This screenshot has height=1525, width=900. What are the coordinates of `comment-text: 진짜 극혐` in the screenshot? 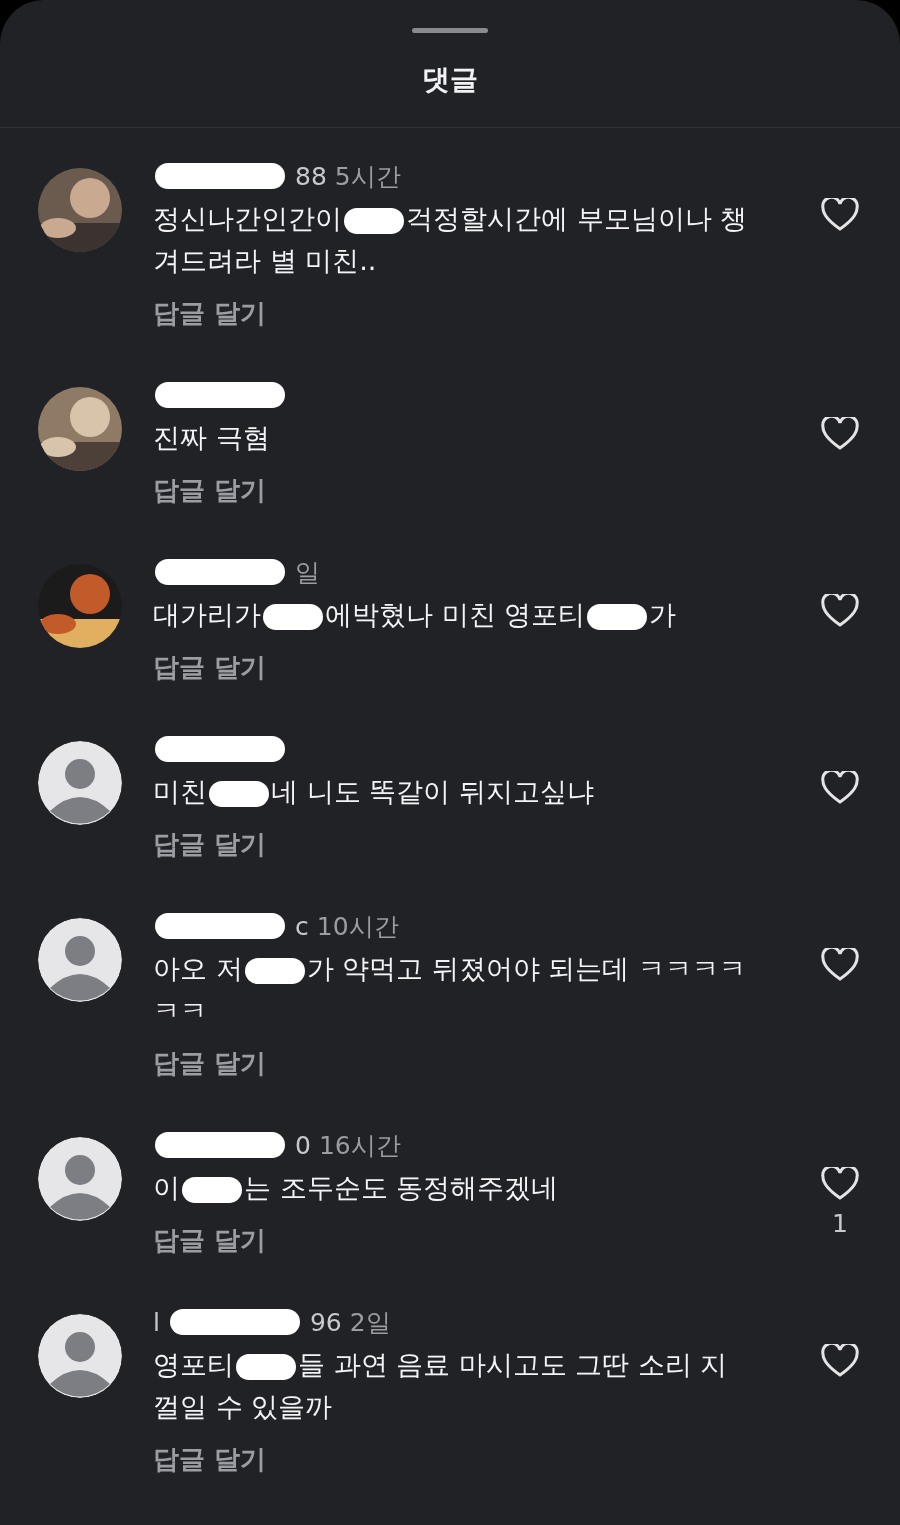 It's located at (211, 438).